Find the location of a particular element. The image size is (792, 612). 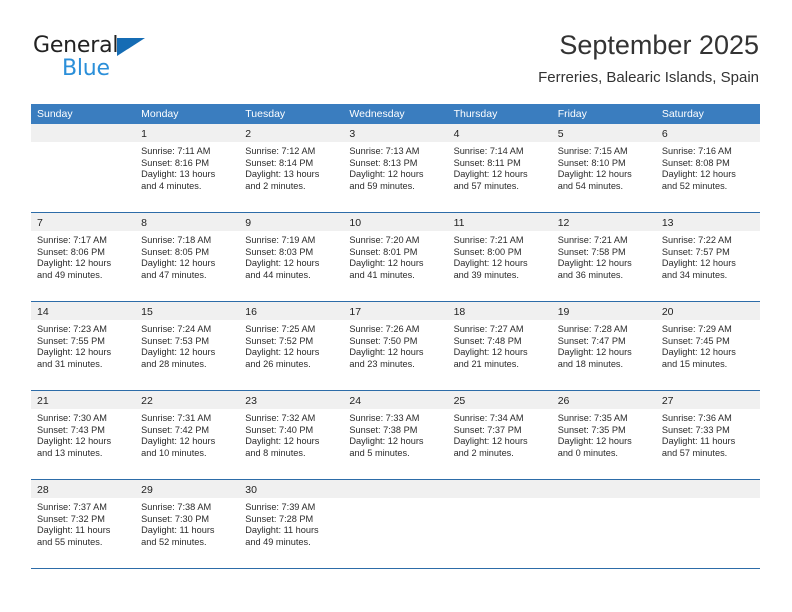

sunset-text: Sunset: 8:06 PM is located at coordinates (71, 251).